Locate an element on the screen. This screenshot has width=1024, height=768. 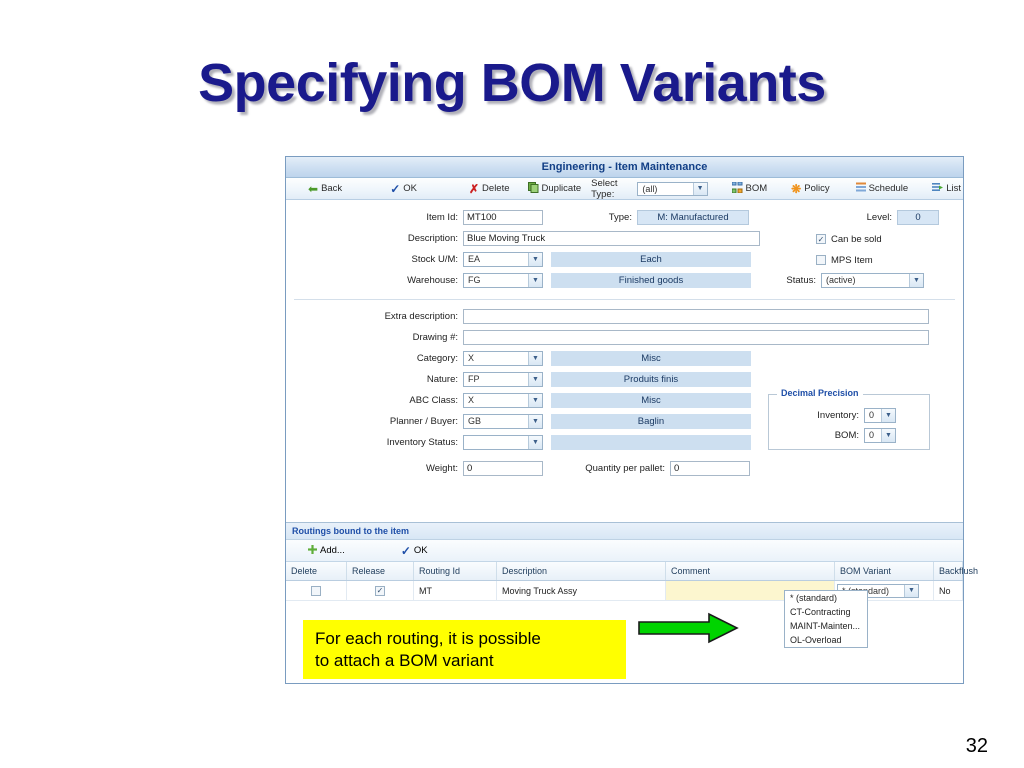
ok-button: ✓ OK is located at coordinates (403, 189).